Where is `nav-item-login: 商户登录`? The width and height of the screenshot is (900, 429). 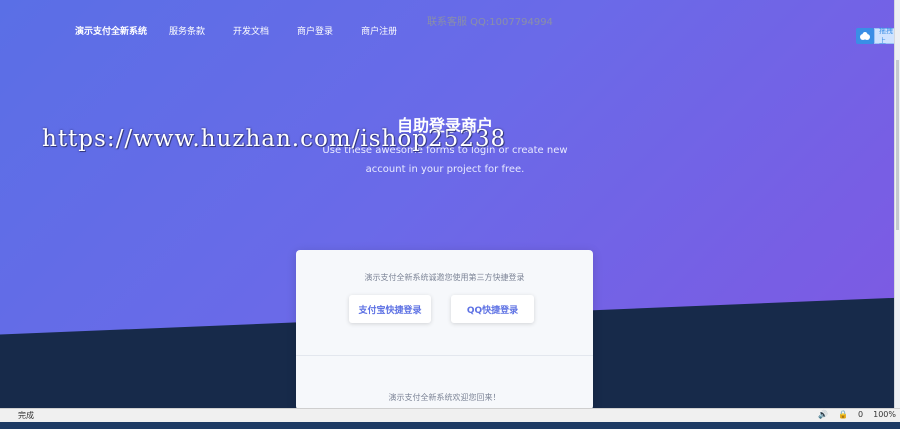 nav-item-login: 商户登录 is located at coordinates (315, 30).